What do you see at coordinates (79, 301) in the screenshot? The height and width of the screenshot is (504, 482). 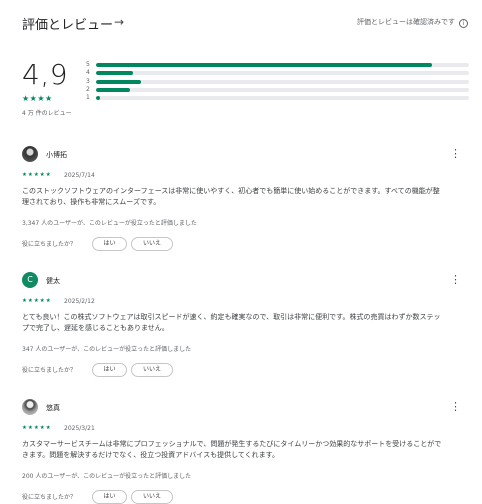 I see `review-date: 2025/2/12` at bounding box center [79, 301].